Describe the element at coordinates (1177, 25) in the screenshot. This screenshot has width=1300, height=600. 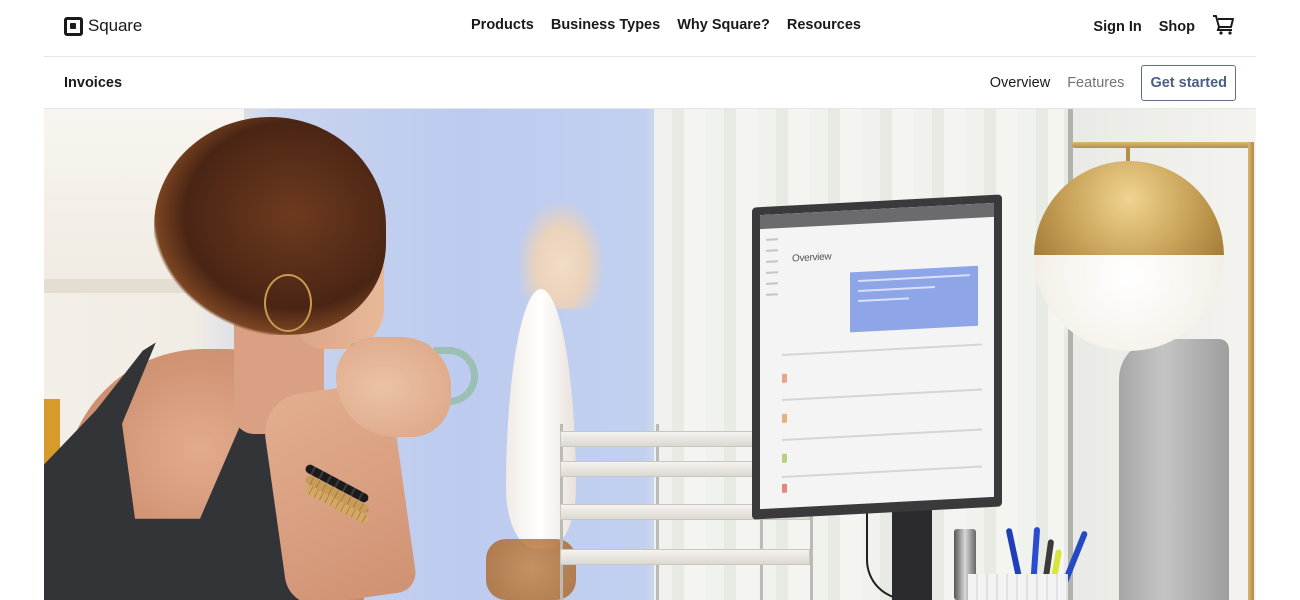
I see `shop-link: Shop` at that location.